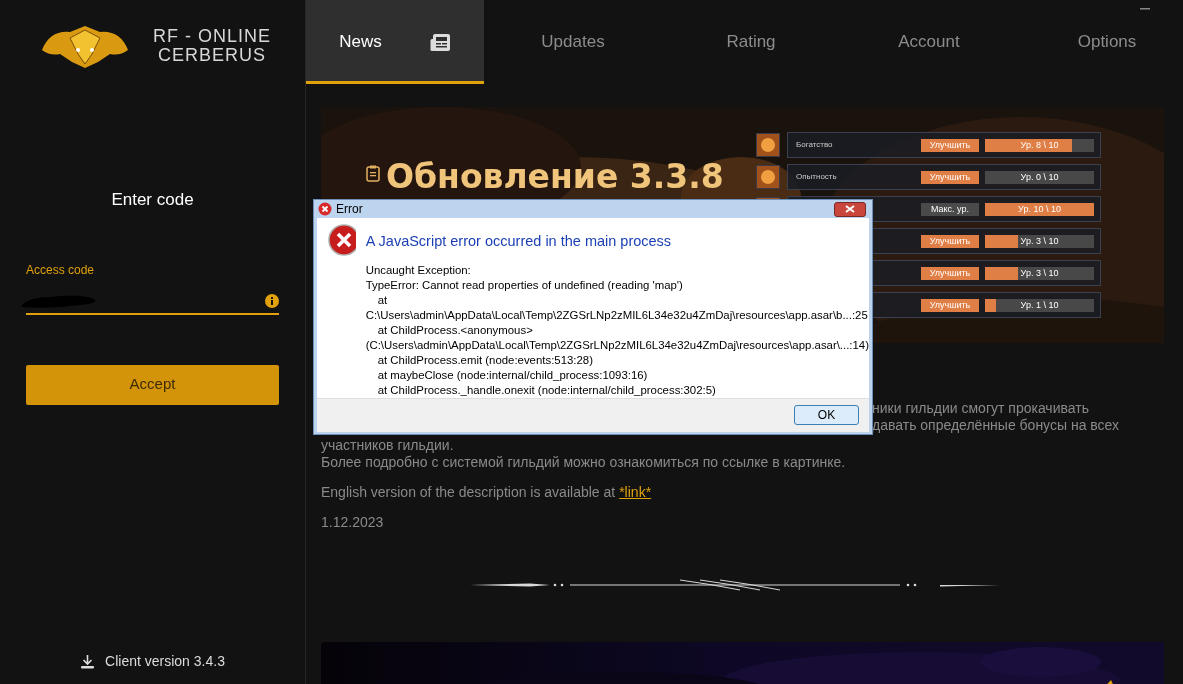 The height and width of the screenshot is (684, 1183). What do you see at coordinates (152, 200) in the screenshot?
I see `login-title: Enter code` at bounding box center [152, 200].